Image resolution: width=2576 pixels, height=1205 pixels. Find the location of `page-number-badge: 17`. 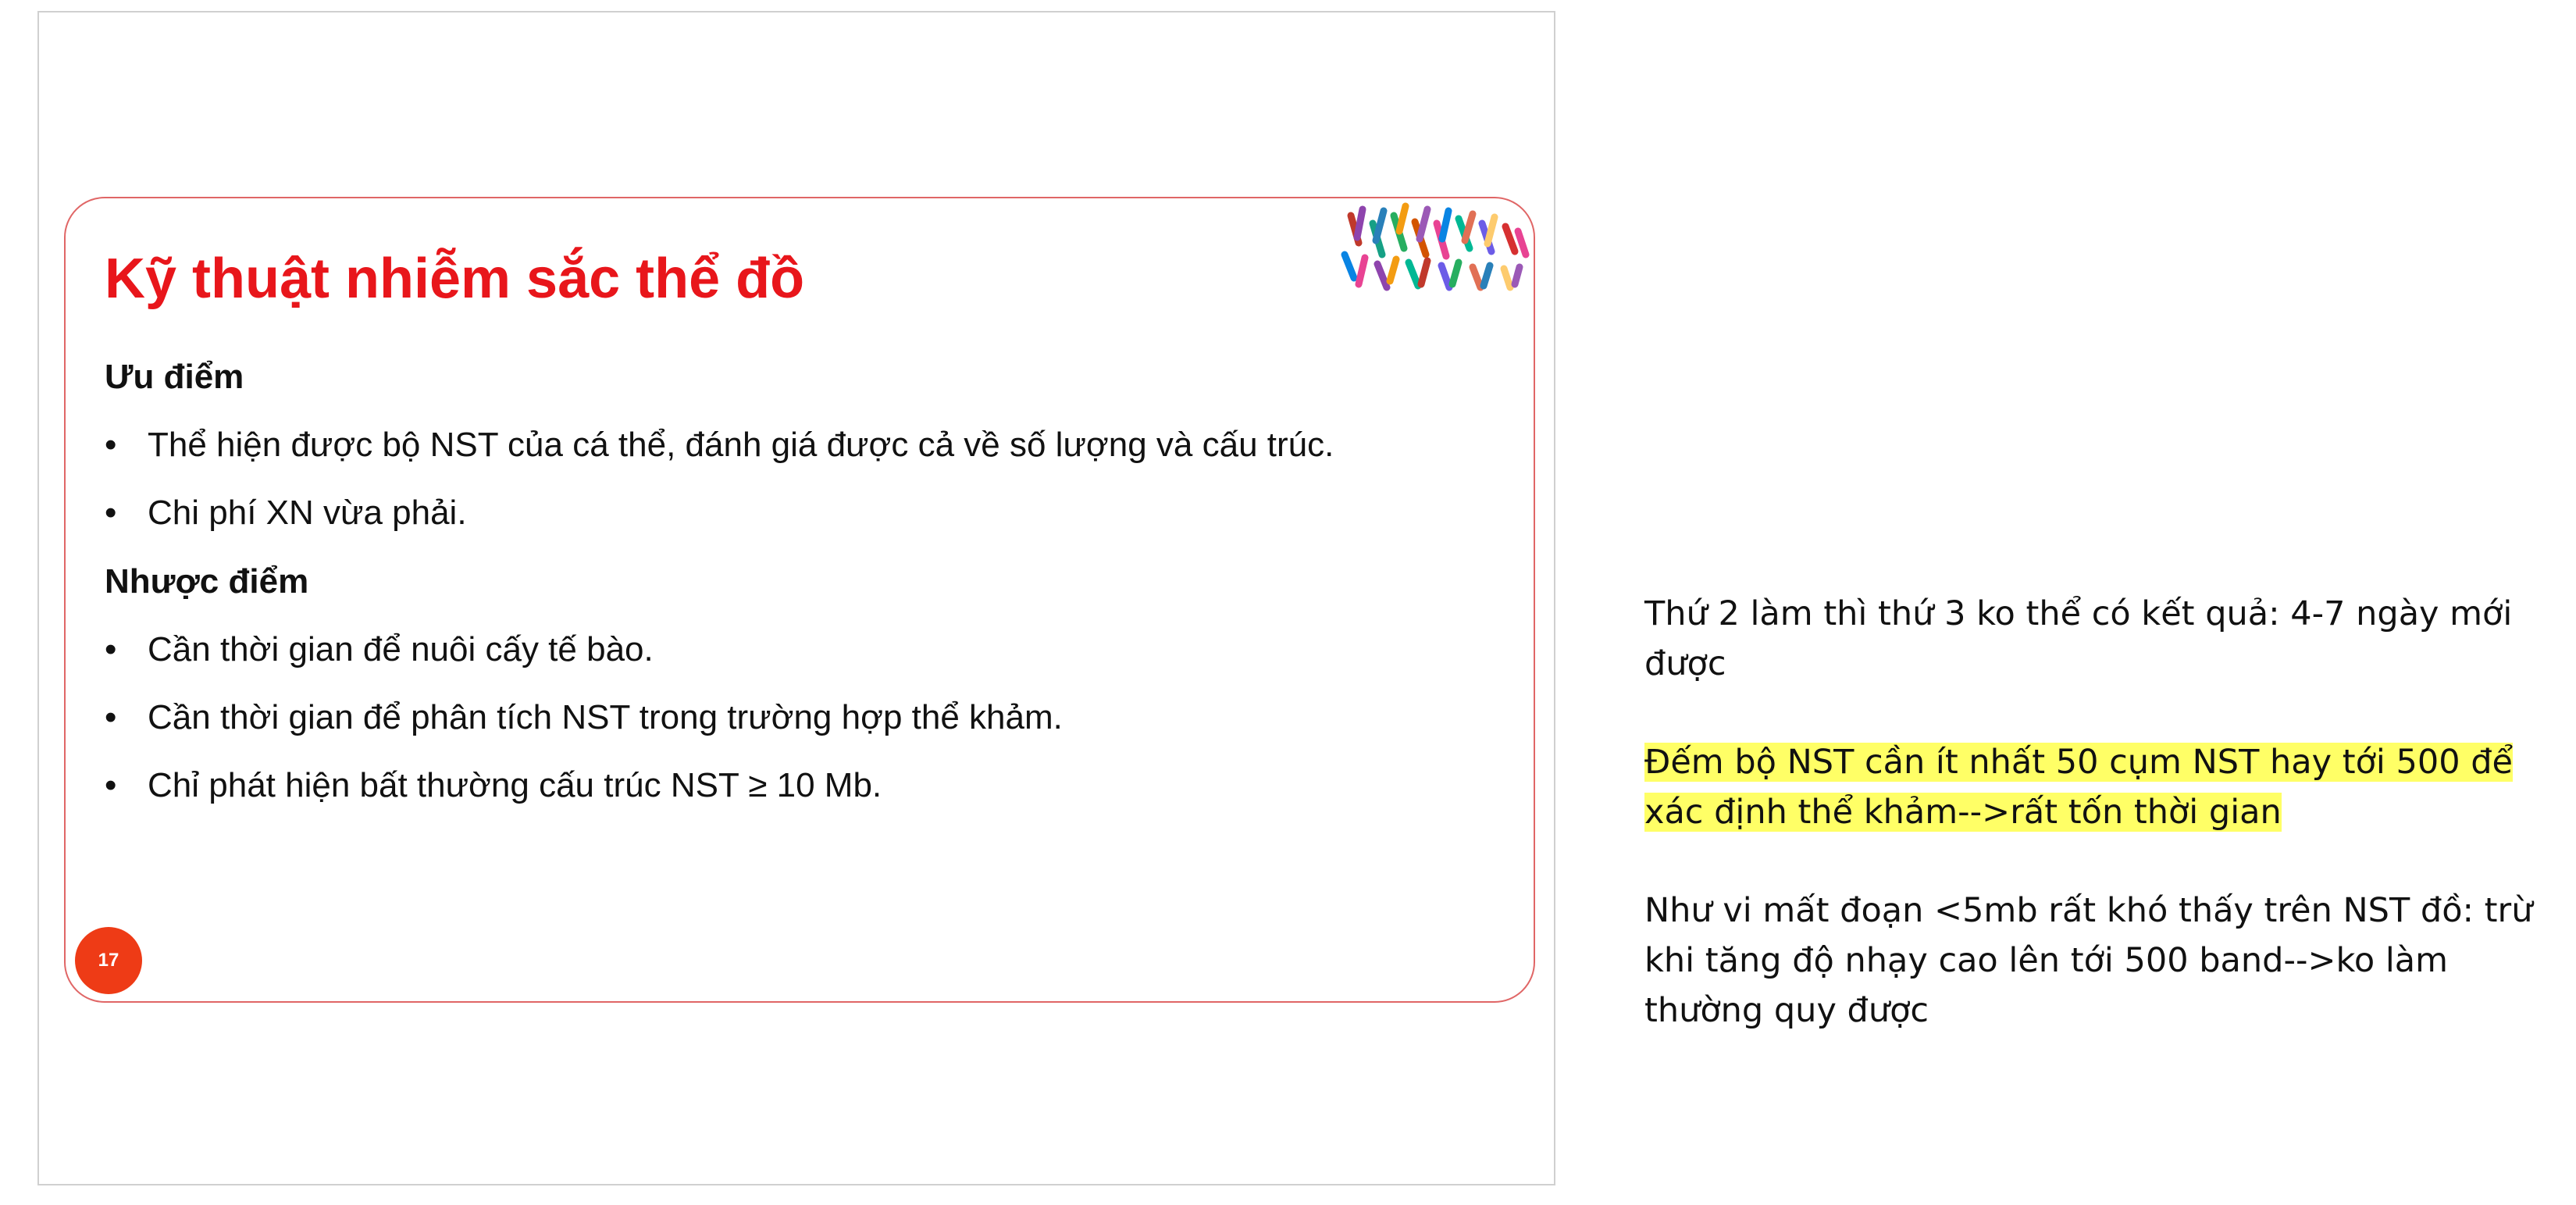

page-number-badge: 17 is located at coordinates (108, 960).